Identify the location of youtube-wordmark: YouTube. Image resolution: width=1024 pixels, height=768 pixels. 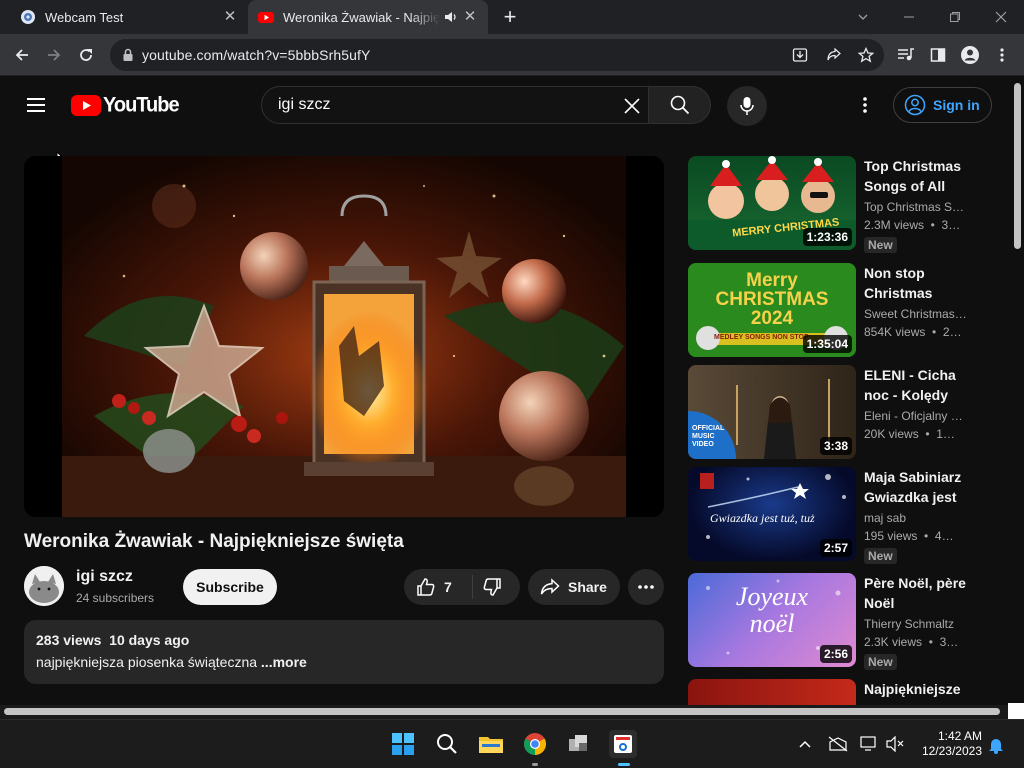
(141, 104).